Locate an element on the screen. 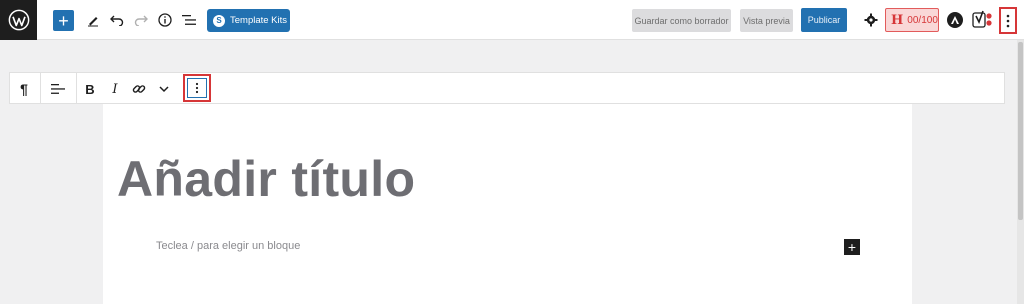 This screenshot has width=1024, height=304. block-appender-placeholder: Teclea / para elegir un bloque is located at coordinates (228, 246).